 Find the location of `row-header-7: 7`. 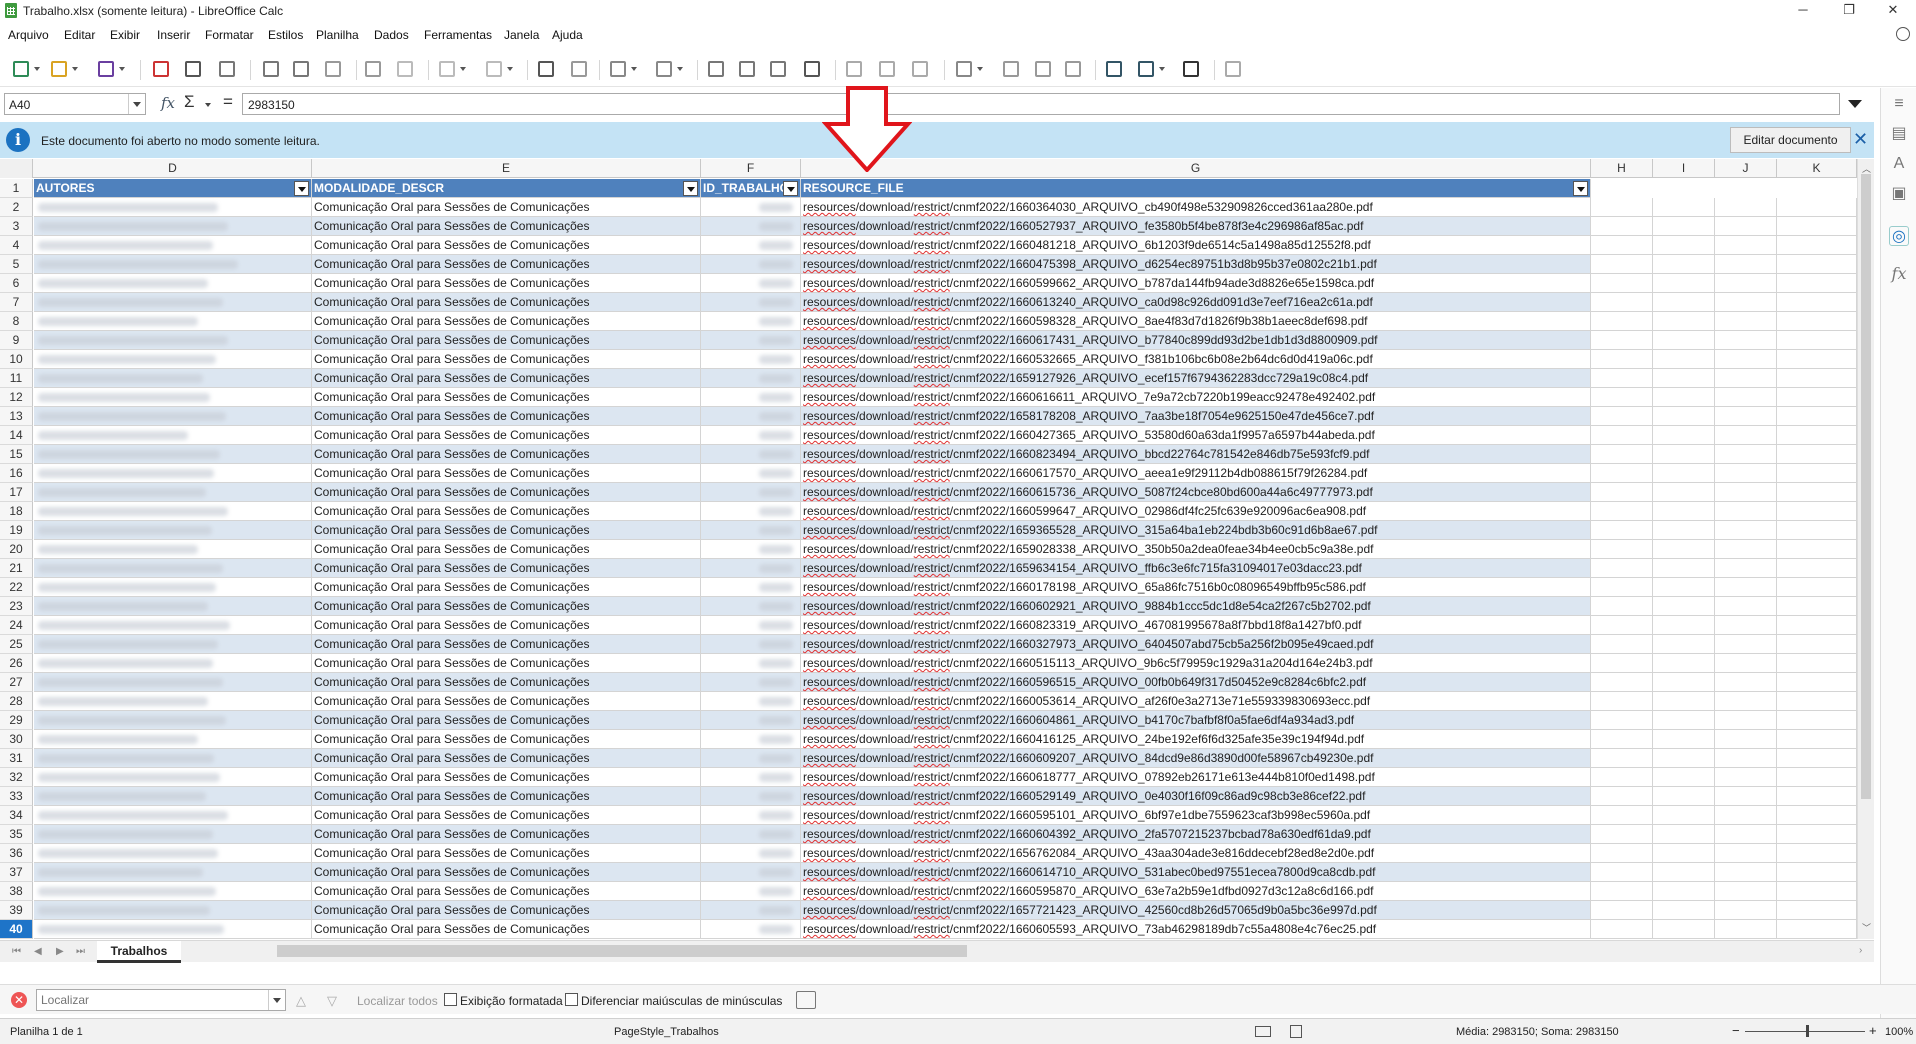

row-header-7: 7 is located at coordinates (16, 302).